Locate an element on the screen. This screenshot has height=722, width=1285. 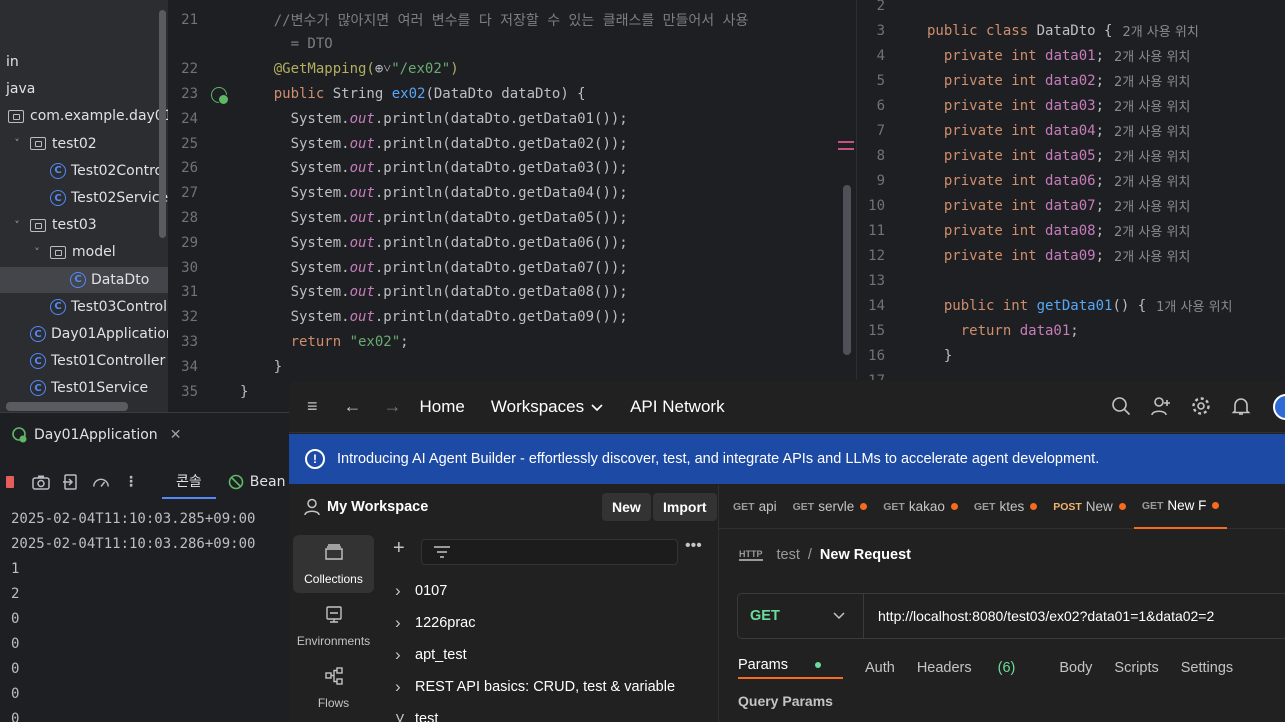
collection-item: › 1226prac is located at coordinates (435, 623).